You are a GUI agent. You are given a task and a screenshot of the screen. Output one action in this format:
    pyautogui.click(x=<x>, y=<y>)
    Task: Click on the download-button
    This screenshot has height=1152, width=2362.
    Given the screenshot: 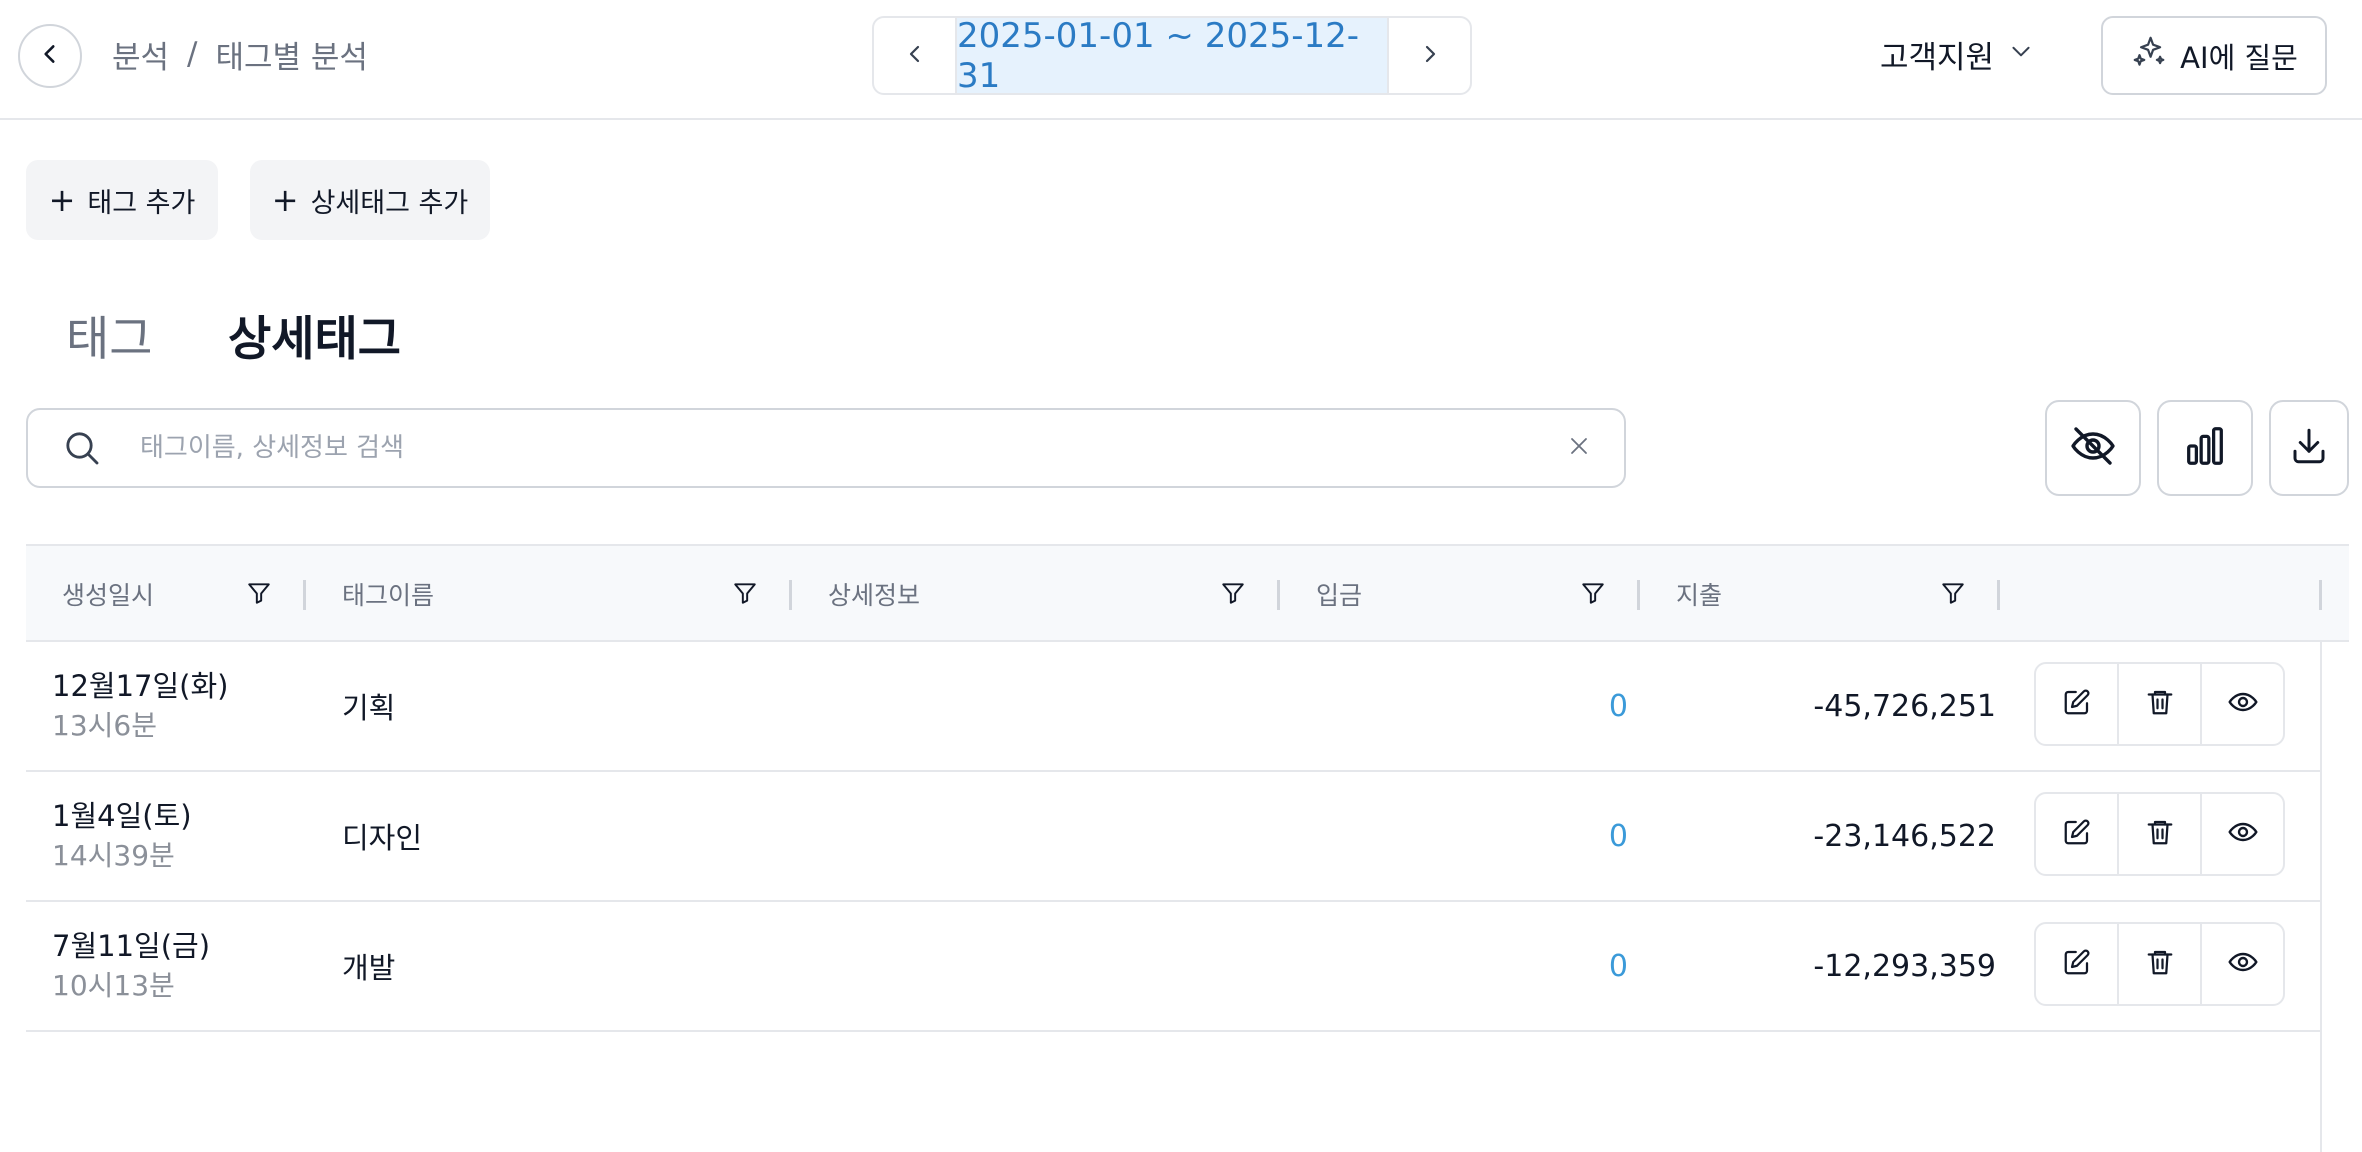 What is the action you would take?
    pyautogui.click(x=2309, y=448)
    